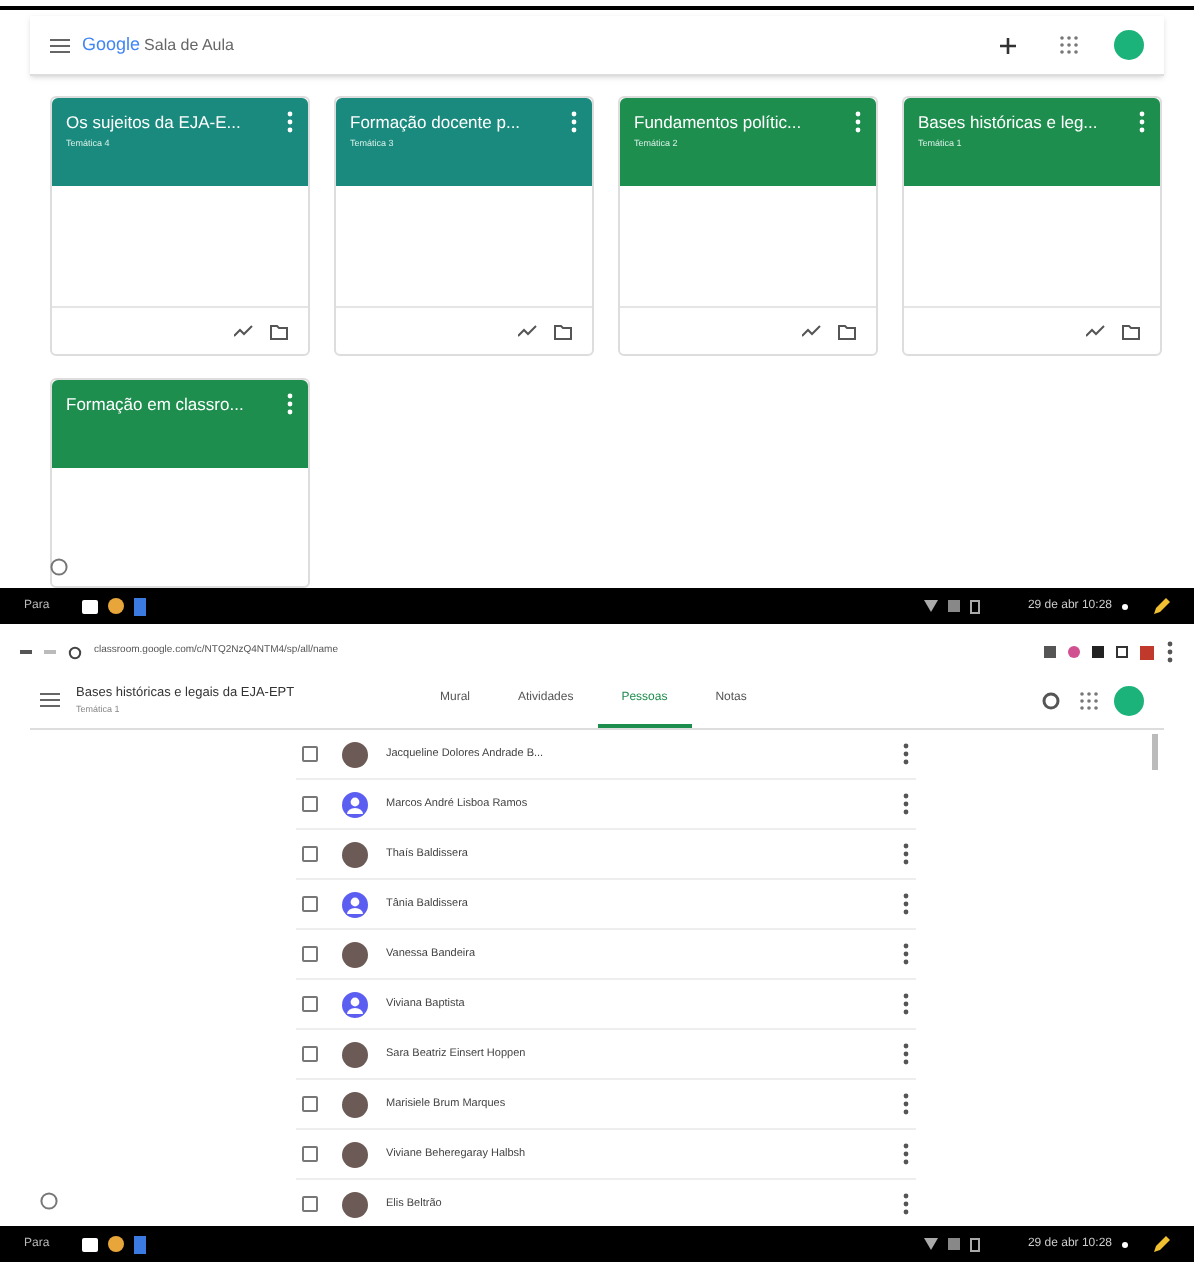 The height and width of the screenshot is (1262, 1194). Describe the element at coordinates (75, 652) in the screenshot. I see `reload-icon` at that location.